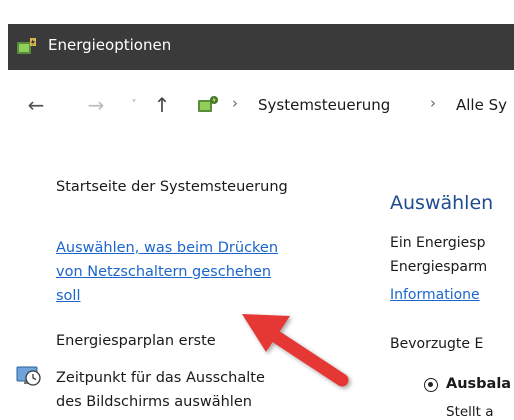 The image size is (514, 420). I want to click on balanced-plan-label: Ausbala, so click(478, 384).